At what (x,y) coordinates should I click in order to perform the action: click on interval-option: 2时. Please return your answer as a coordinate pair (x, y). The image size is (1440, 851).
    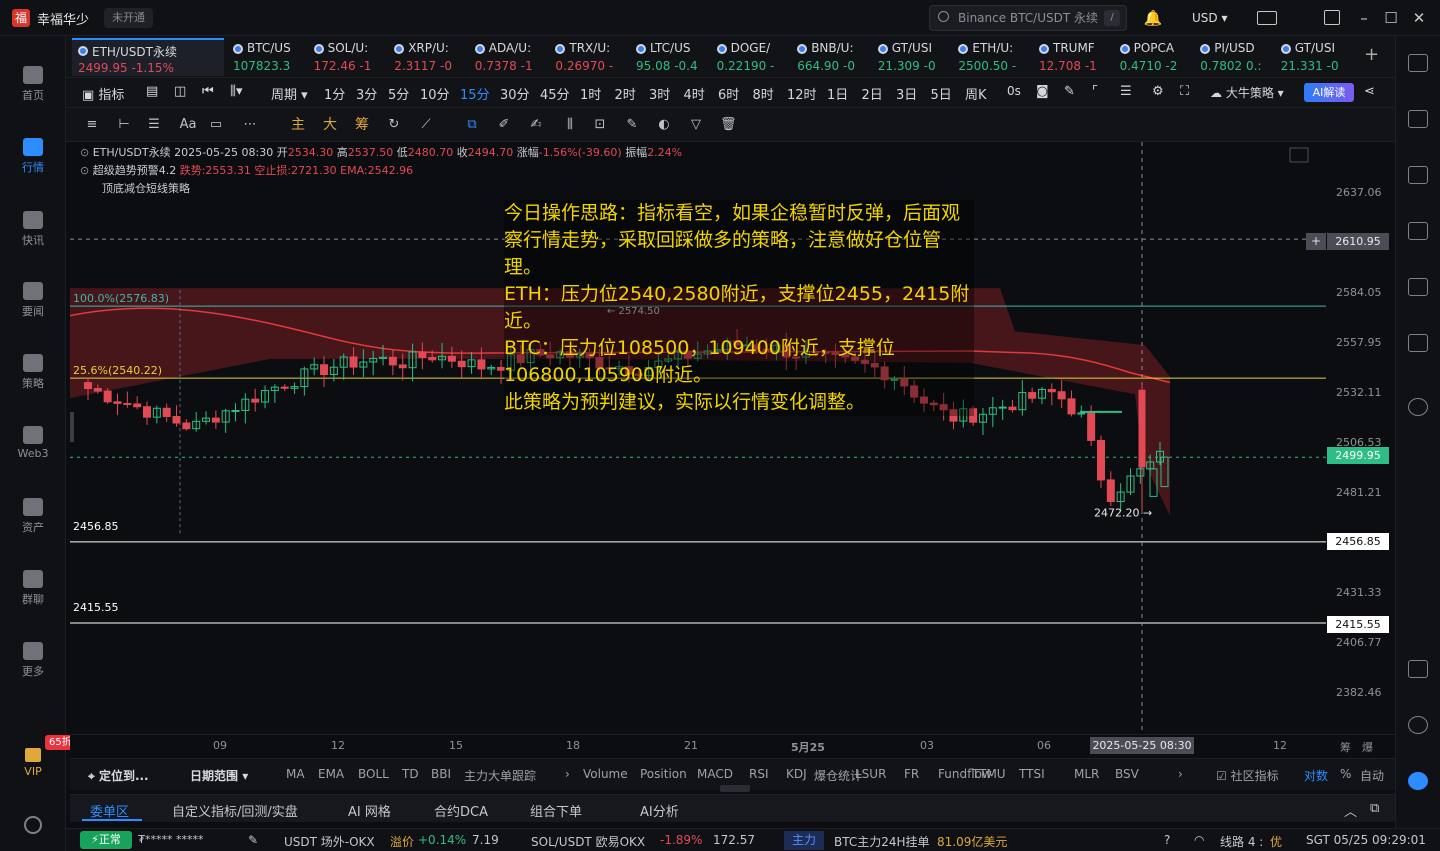
    Looking at the image, I should click on (625, 93).